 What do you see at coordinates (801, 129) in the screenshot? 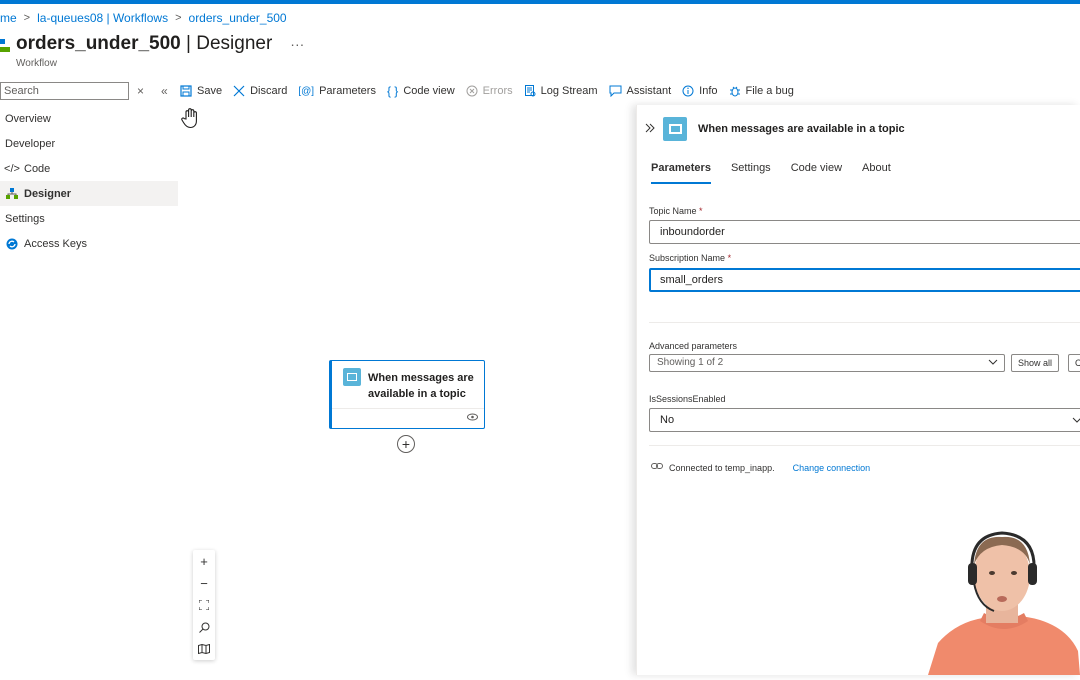
I see `panel-title: When messages are available in a topic` at bounding box center [801, 129].